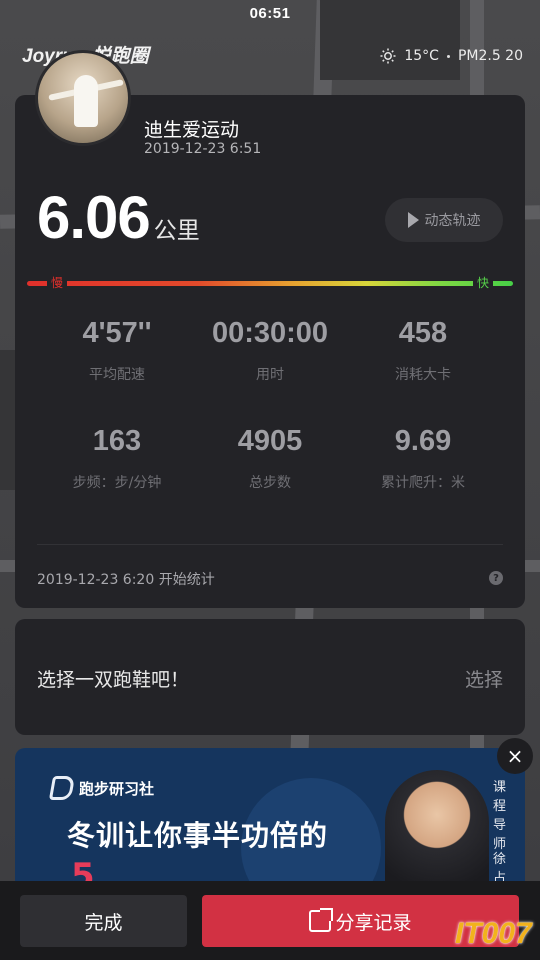 This screenshot has width=540, height=960. Describe the element at coordinates (421, 56) in the screenshot. I see `temperature: 15°C` at that location.